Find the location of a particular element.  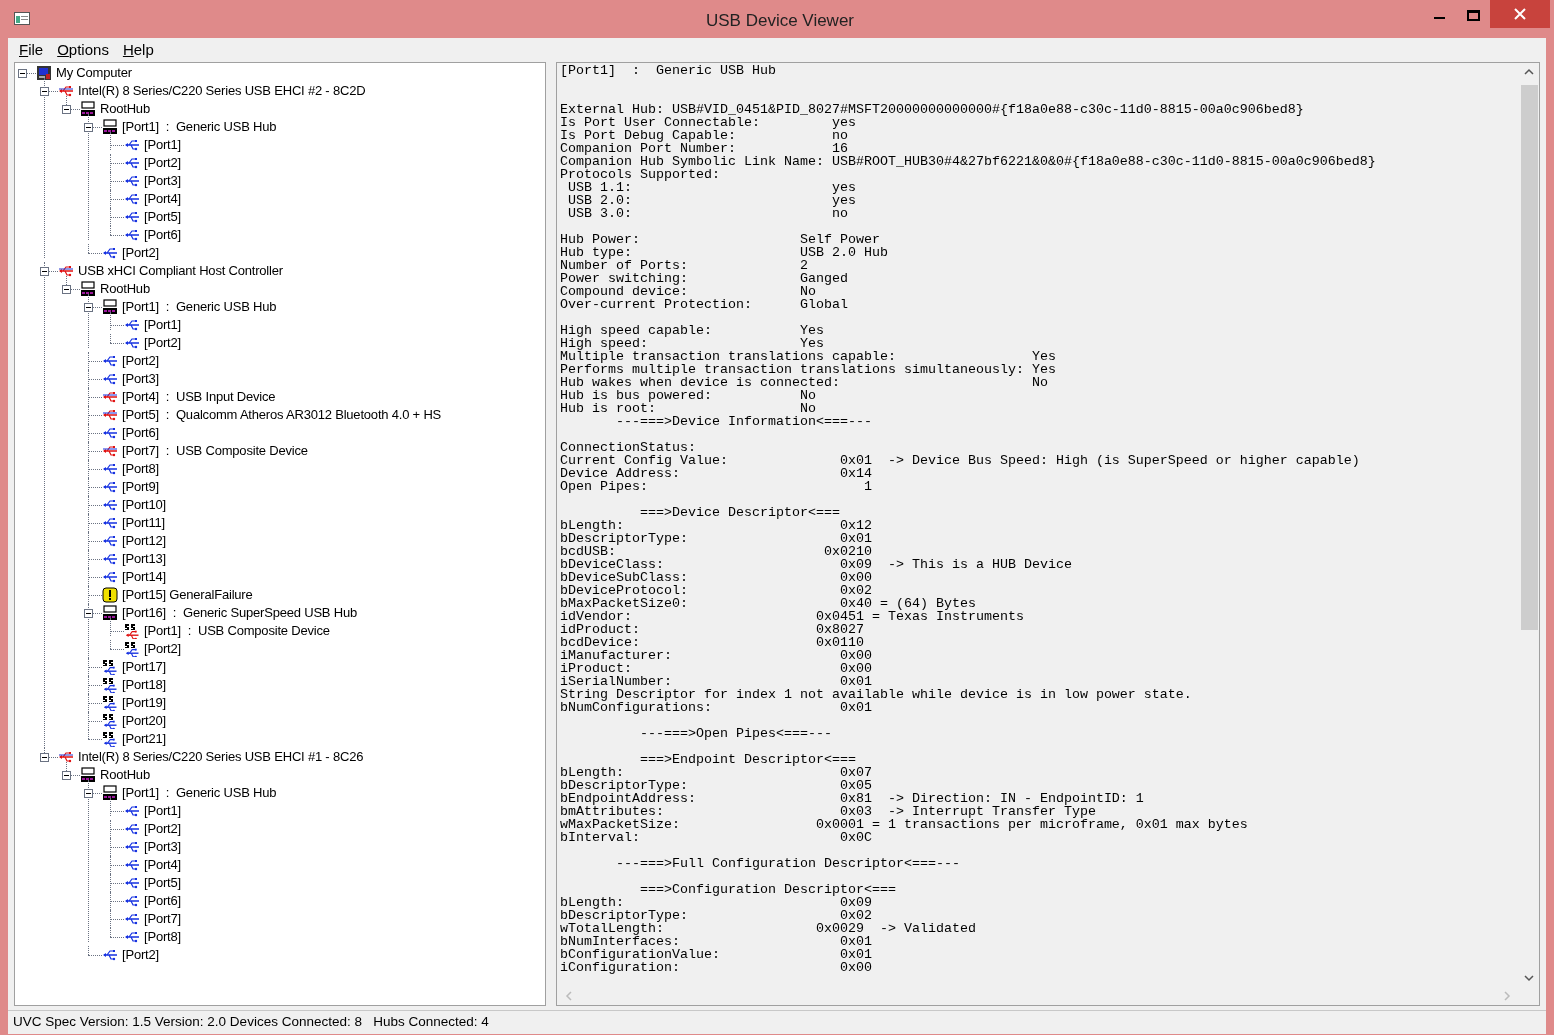

menu-item: Help is located at coordinates (138, 50).